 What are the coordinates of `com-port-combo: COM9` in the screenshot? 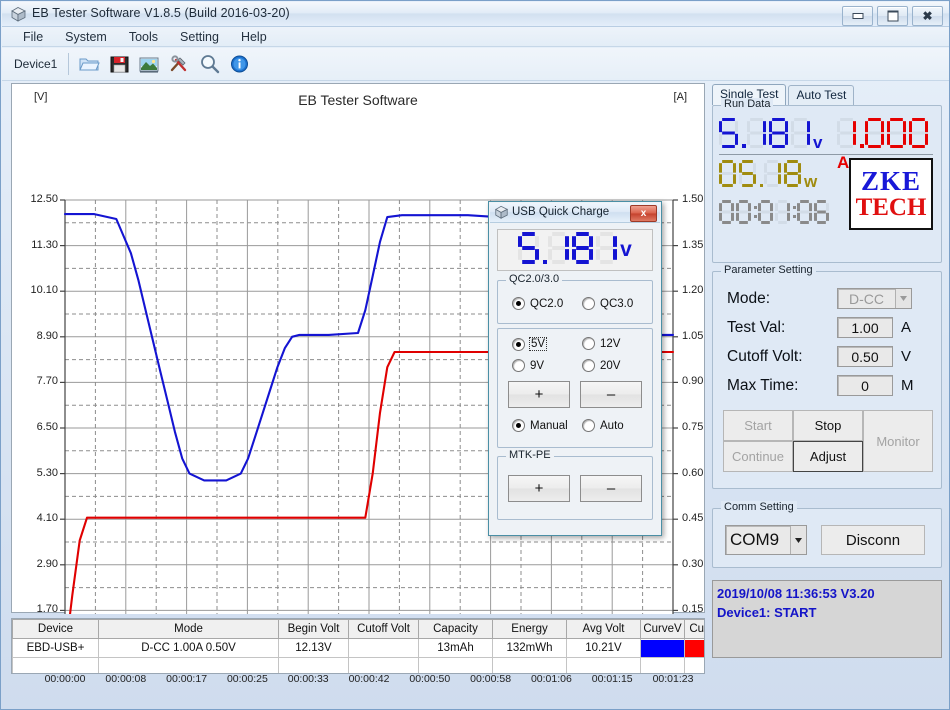 It's located at (766, 540).